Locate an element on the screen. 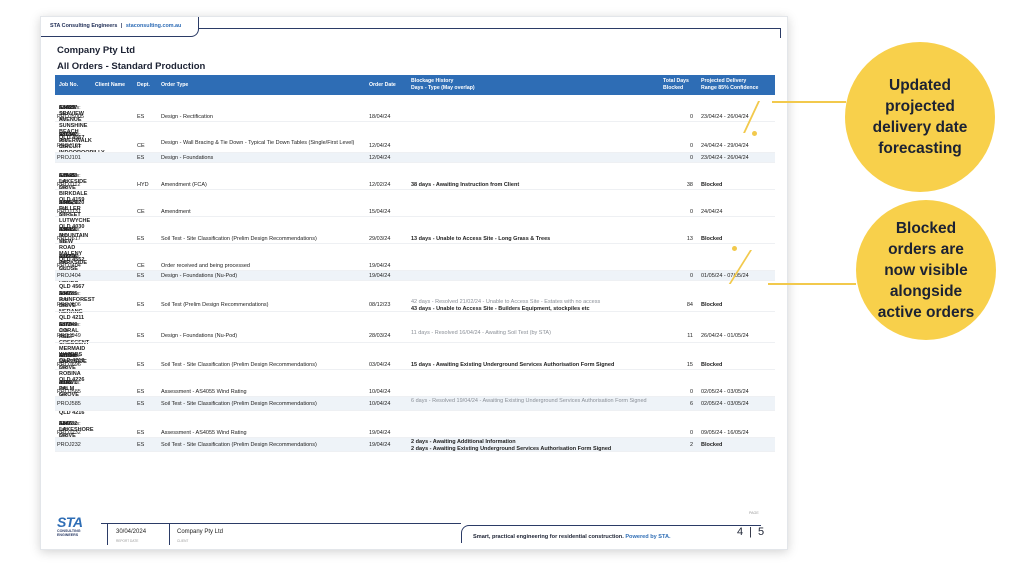 This screenshot has width=1024, height=576. order-date: 29/03/24 is located at coordinates (380, 239).